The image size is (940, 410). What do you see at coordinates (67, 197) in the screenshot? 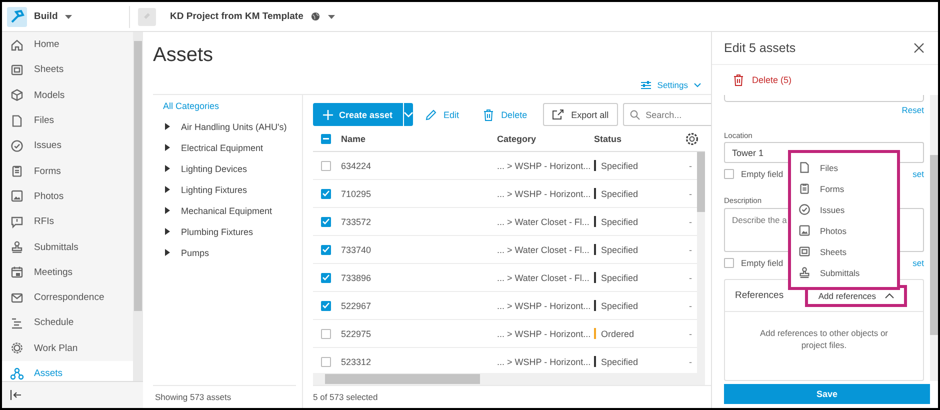
I see `sidebar-item: Photos` at bounding box center [67, 197].